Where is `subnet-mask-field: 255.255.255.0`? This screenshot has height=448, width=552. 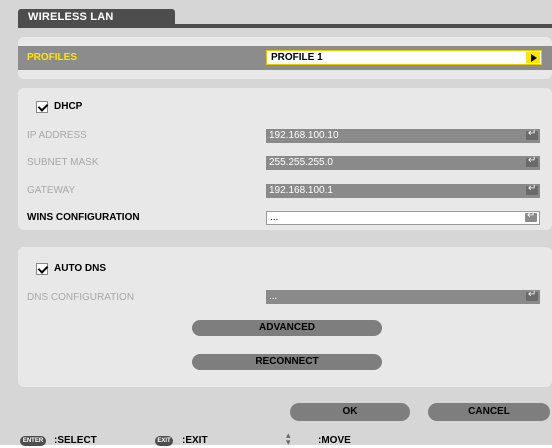 subnet-mask-field: 255.255.255.0 is located at coordinates (403, 162).